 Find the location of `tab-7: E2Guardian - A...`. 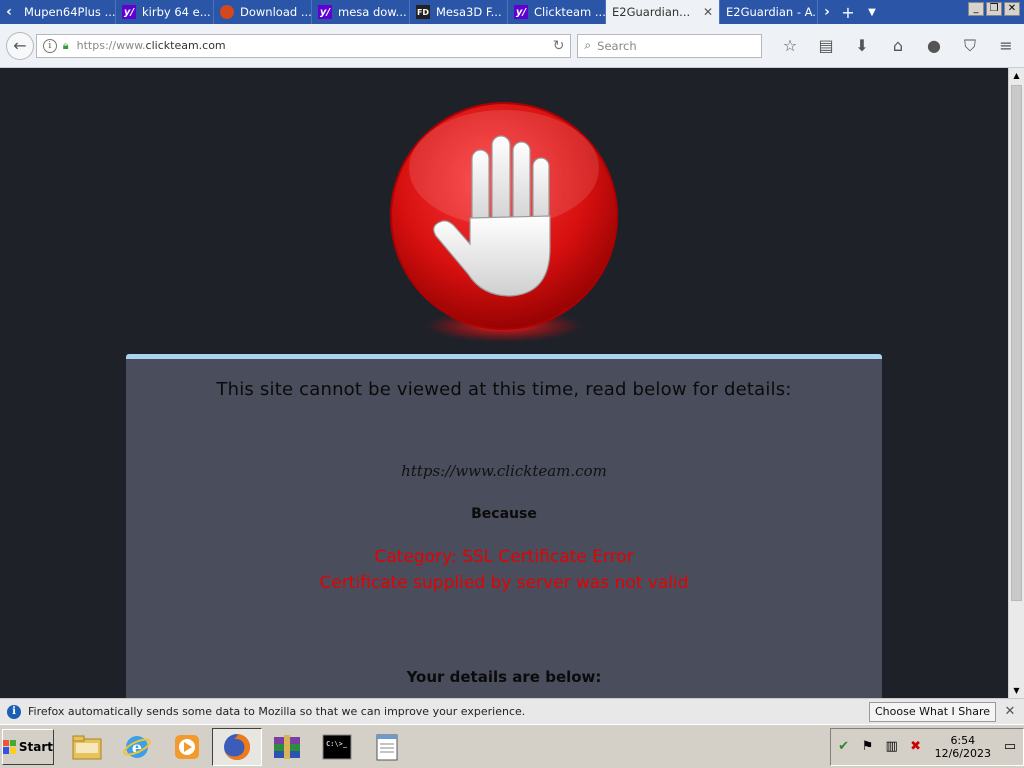

tab-7: E2Guardian - A... is located at coordinates (769, 12).